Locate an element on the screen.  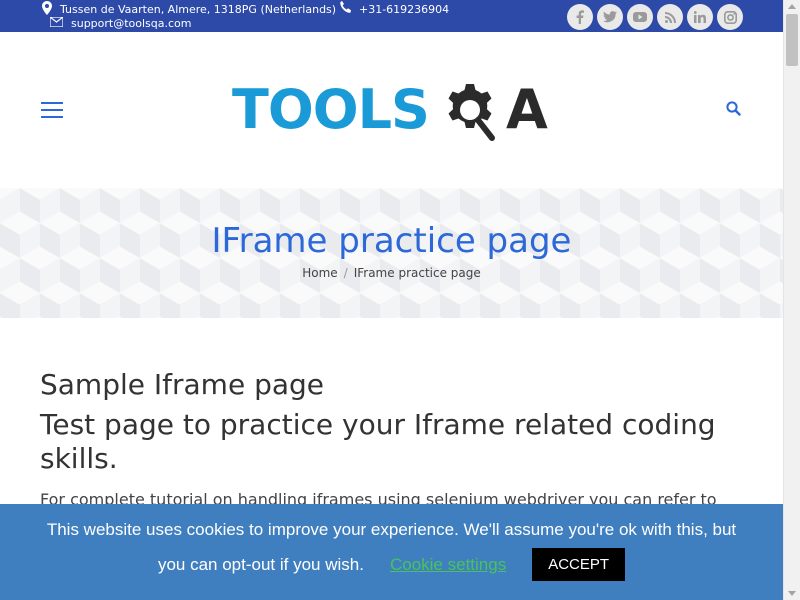
cookie-message-2: you can opt-out if you wish. is located at coordinates (260, 564).